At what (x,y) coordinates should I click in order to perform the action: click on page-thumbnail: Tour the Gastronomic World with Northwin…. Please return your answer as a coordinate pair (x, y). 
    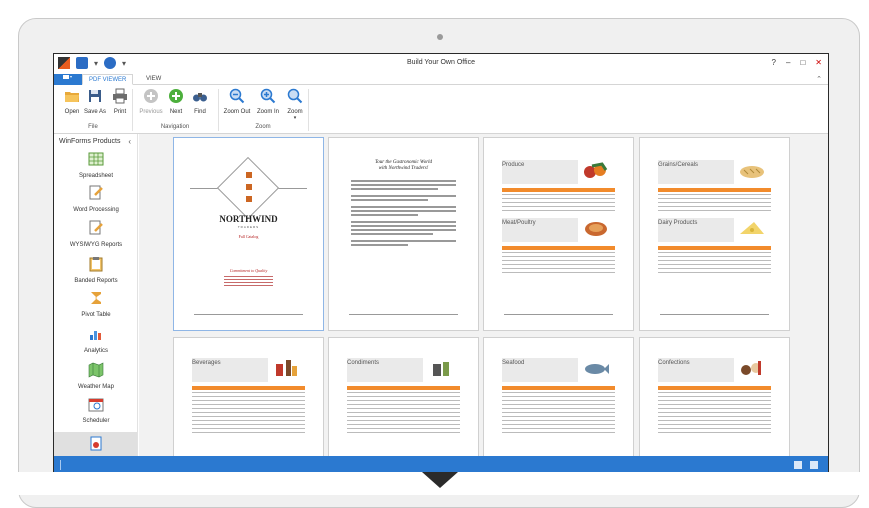
    Looking at the image, I should click on (403, 234).